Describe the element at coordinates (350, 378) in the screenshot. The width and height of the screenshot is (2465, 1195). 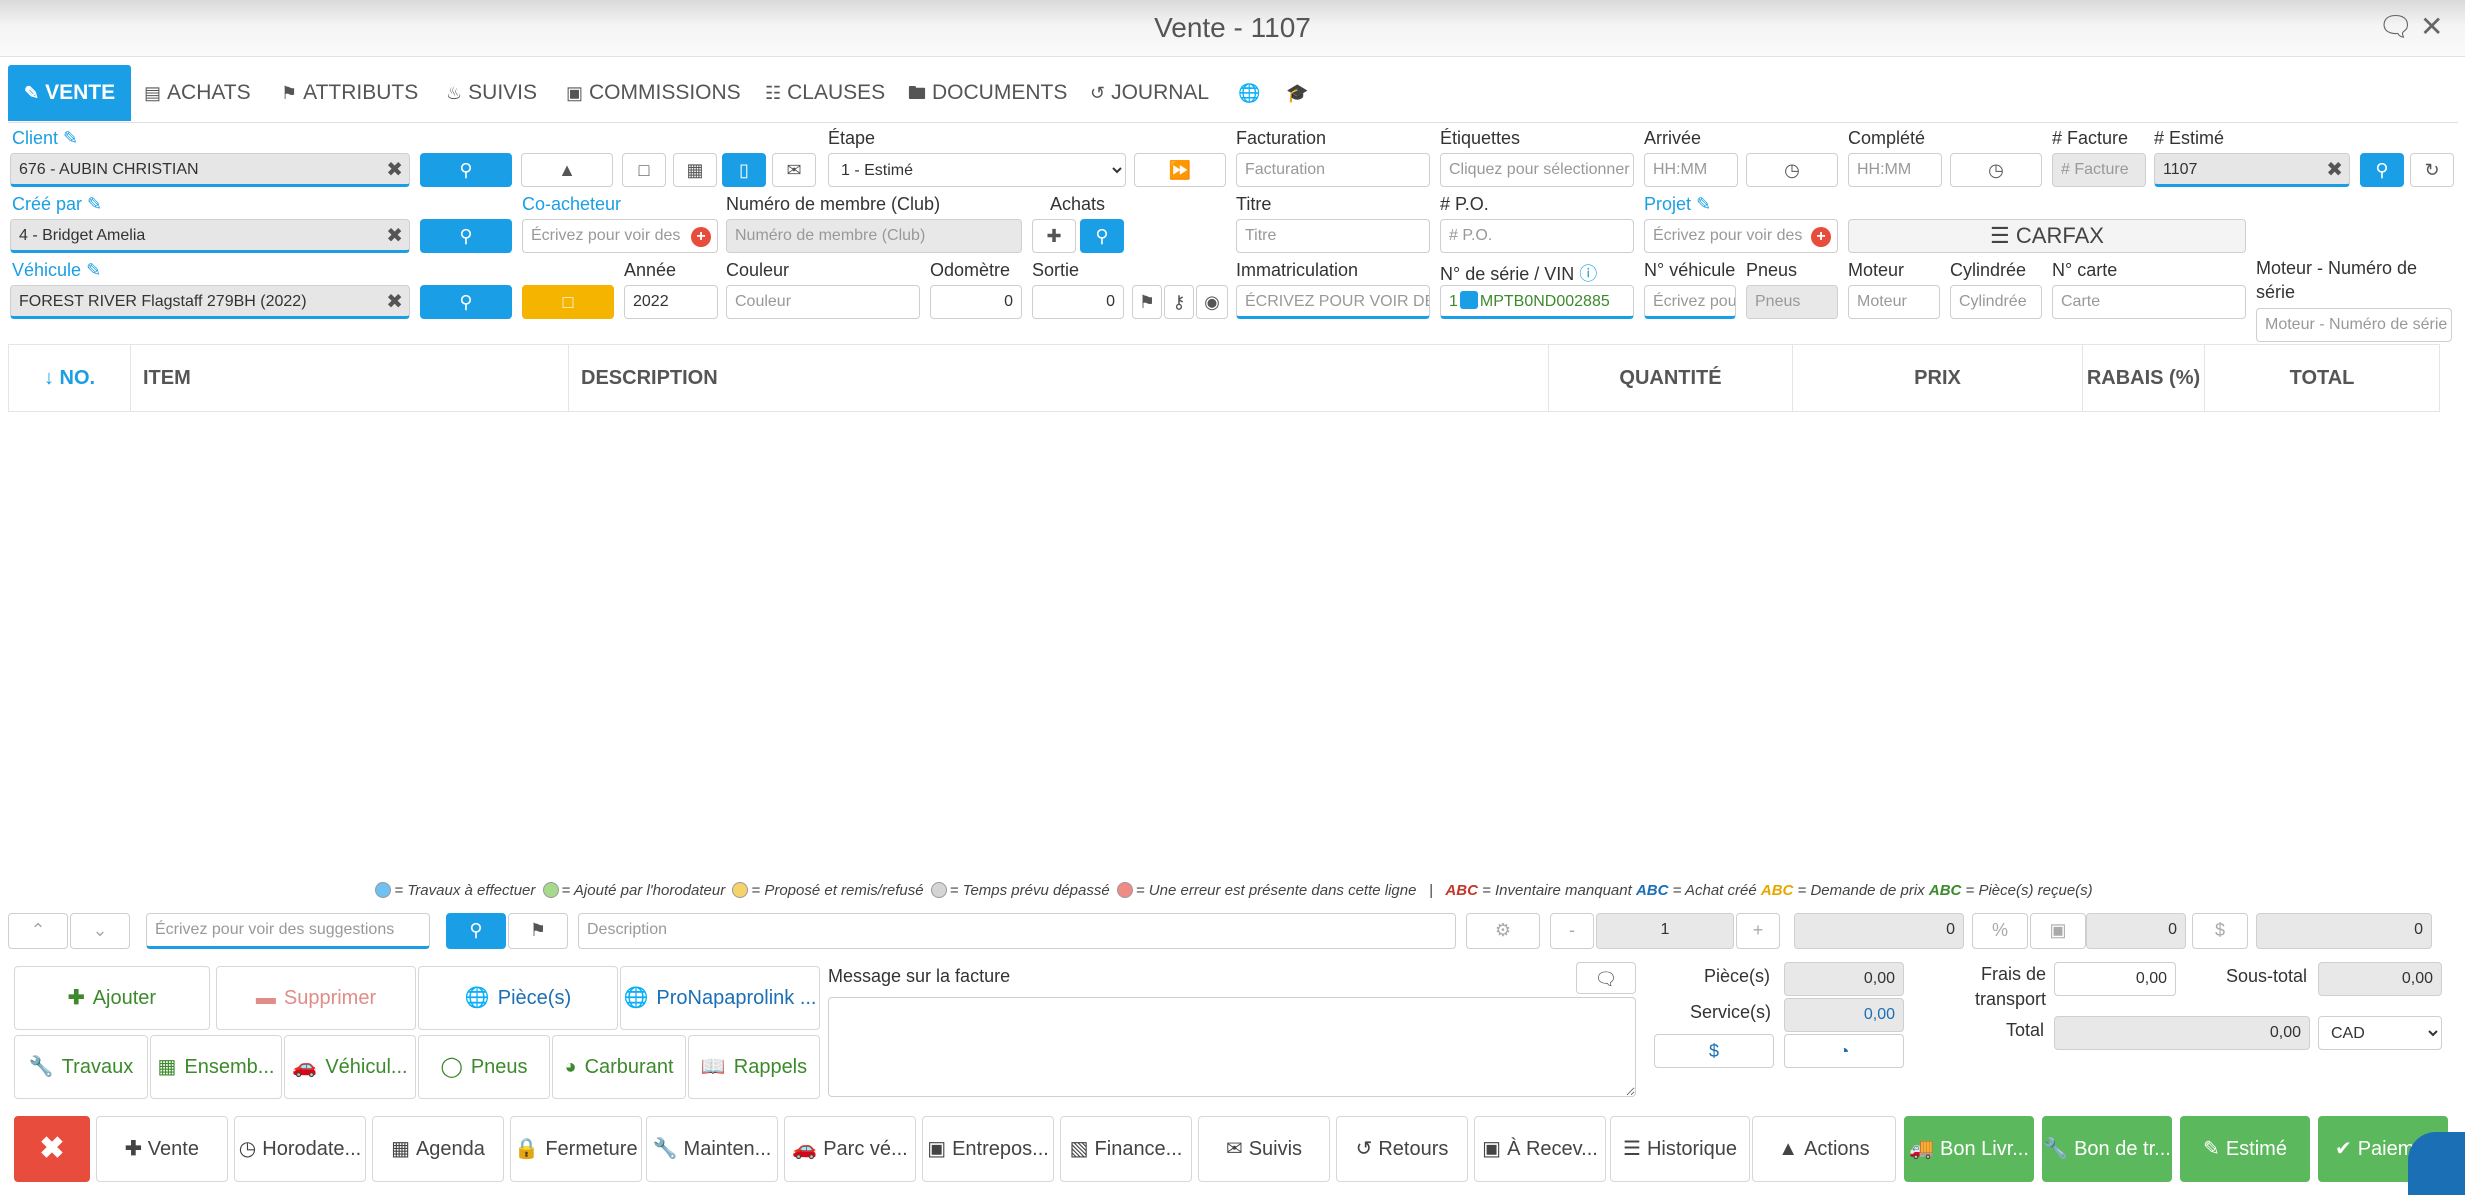
I see `col-item: ITEM` at that location.